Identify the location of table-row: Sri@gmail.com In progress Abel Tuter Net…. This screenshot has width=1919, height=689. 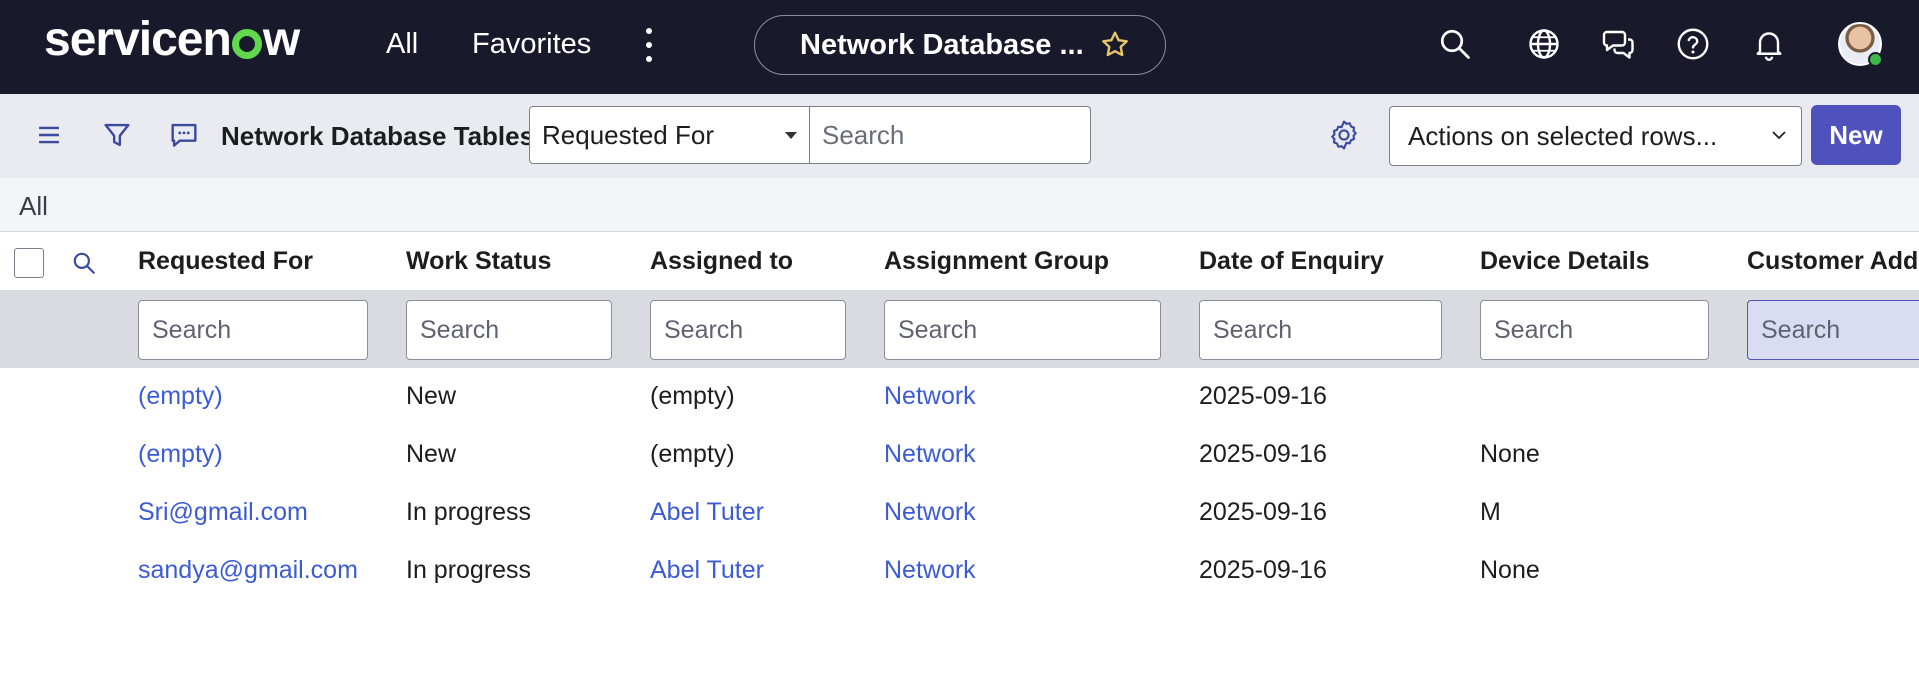
(959, 513).